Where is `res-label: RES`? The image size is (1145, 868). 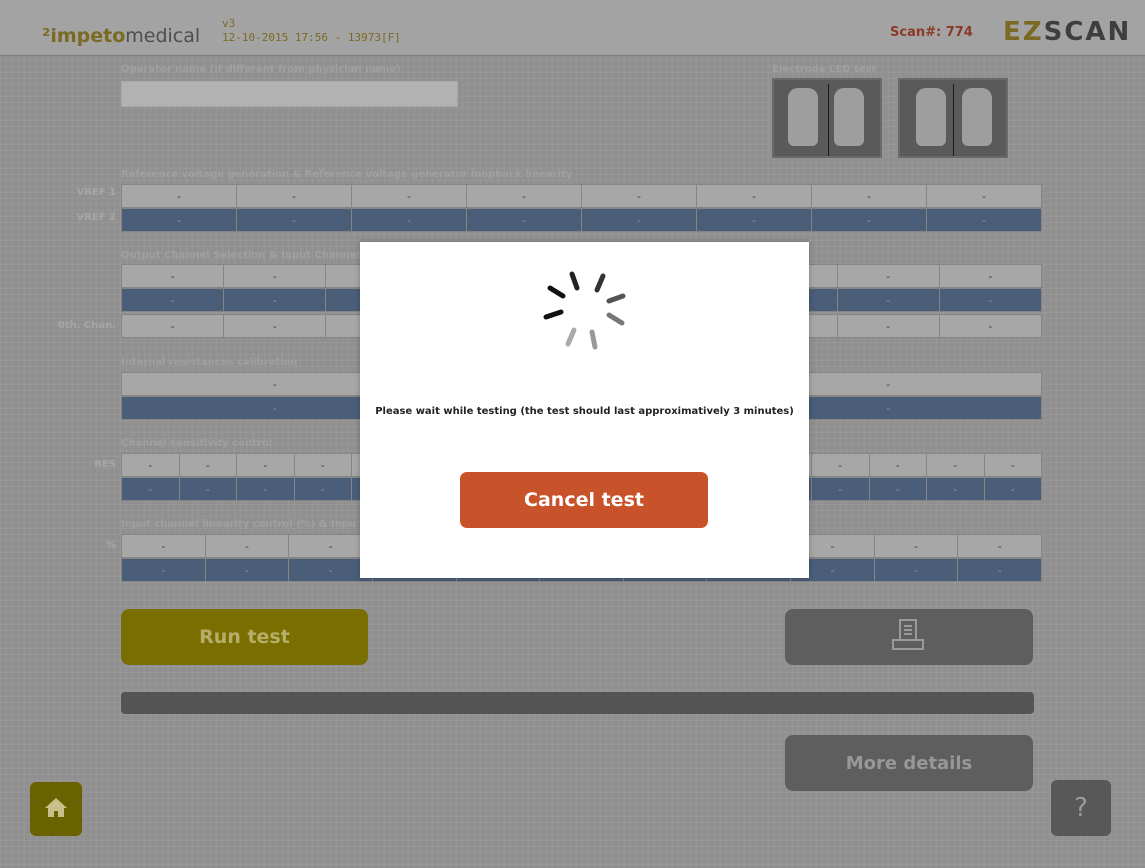 res-label: RES is located at coordinates (105, 464).